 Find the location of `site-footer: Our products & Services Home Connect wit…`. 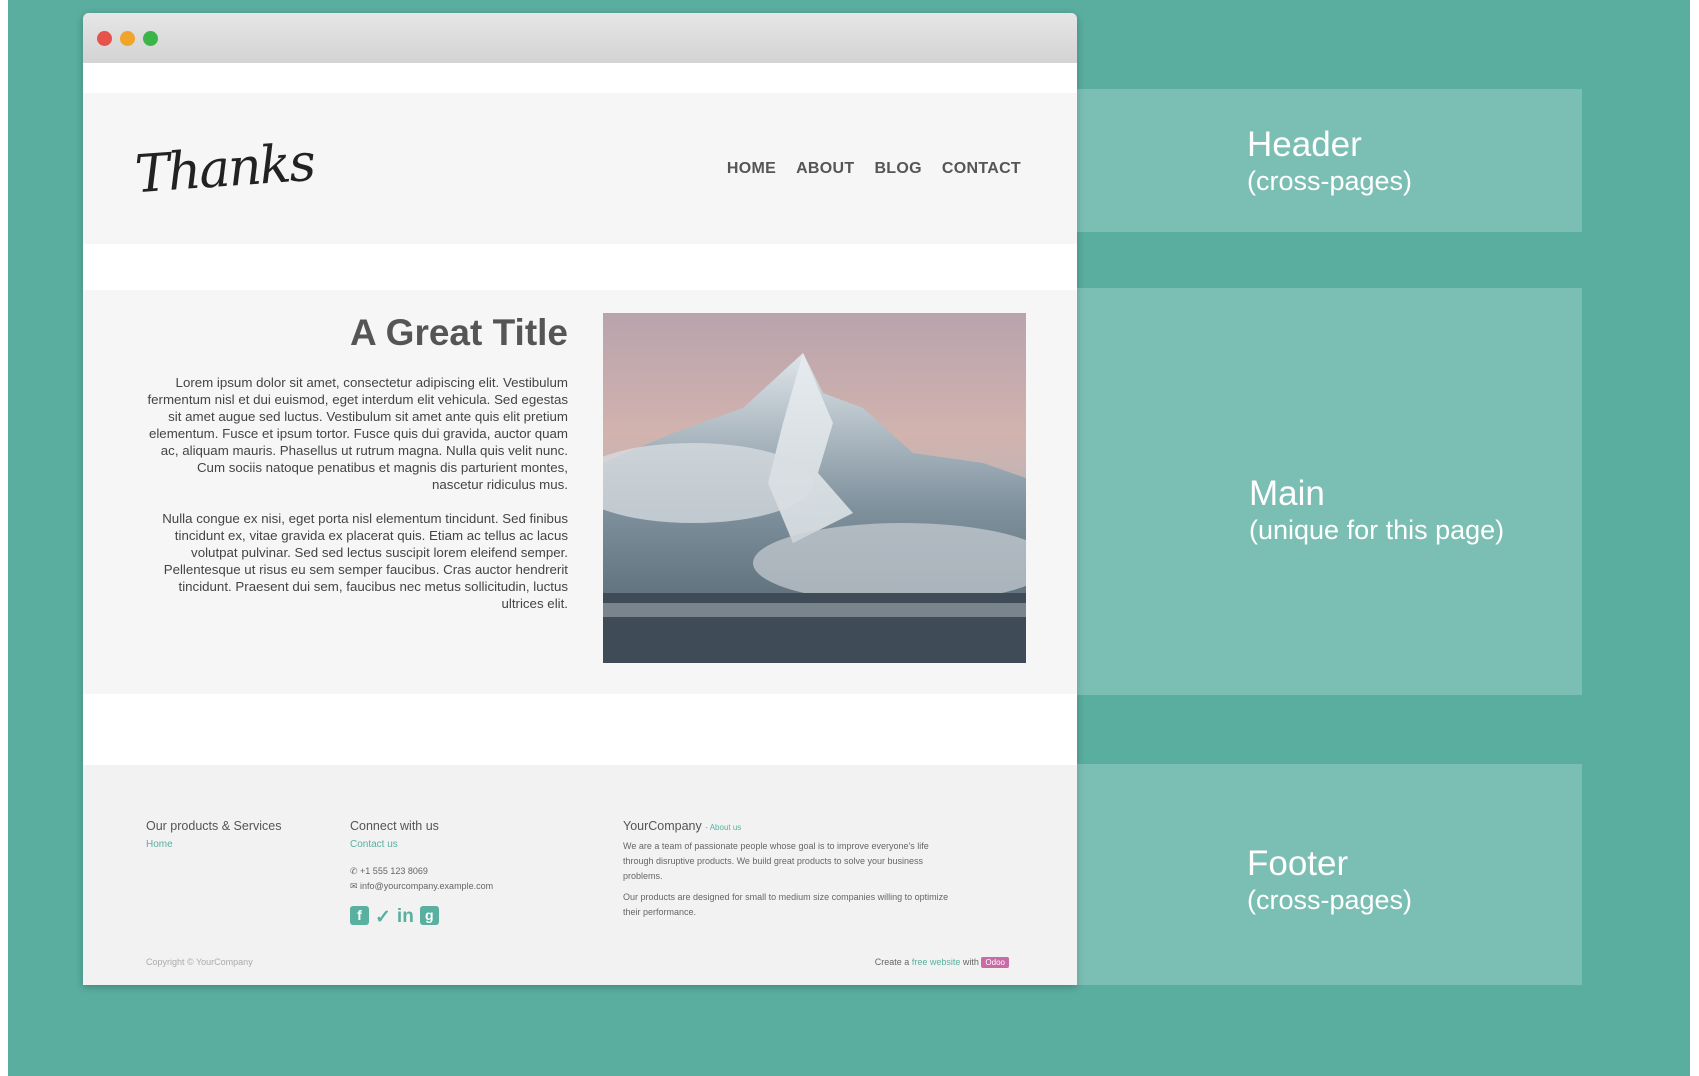

site-footer: Our products & Services Home Connect wit… is located at coordinates (580, 875).